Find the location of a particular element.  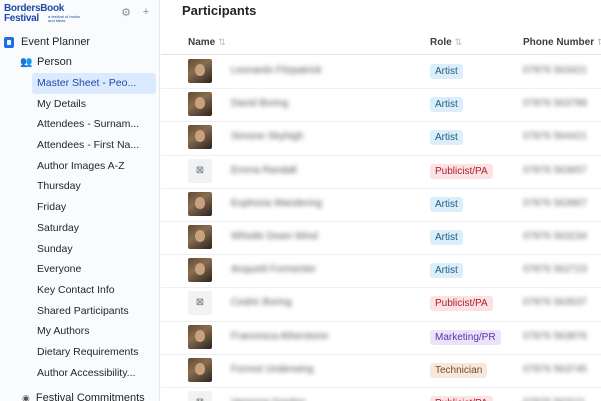

phone-number: 07876 563876 is located at coordinates (555, 336).